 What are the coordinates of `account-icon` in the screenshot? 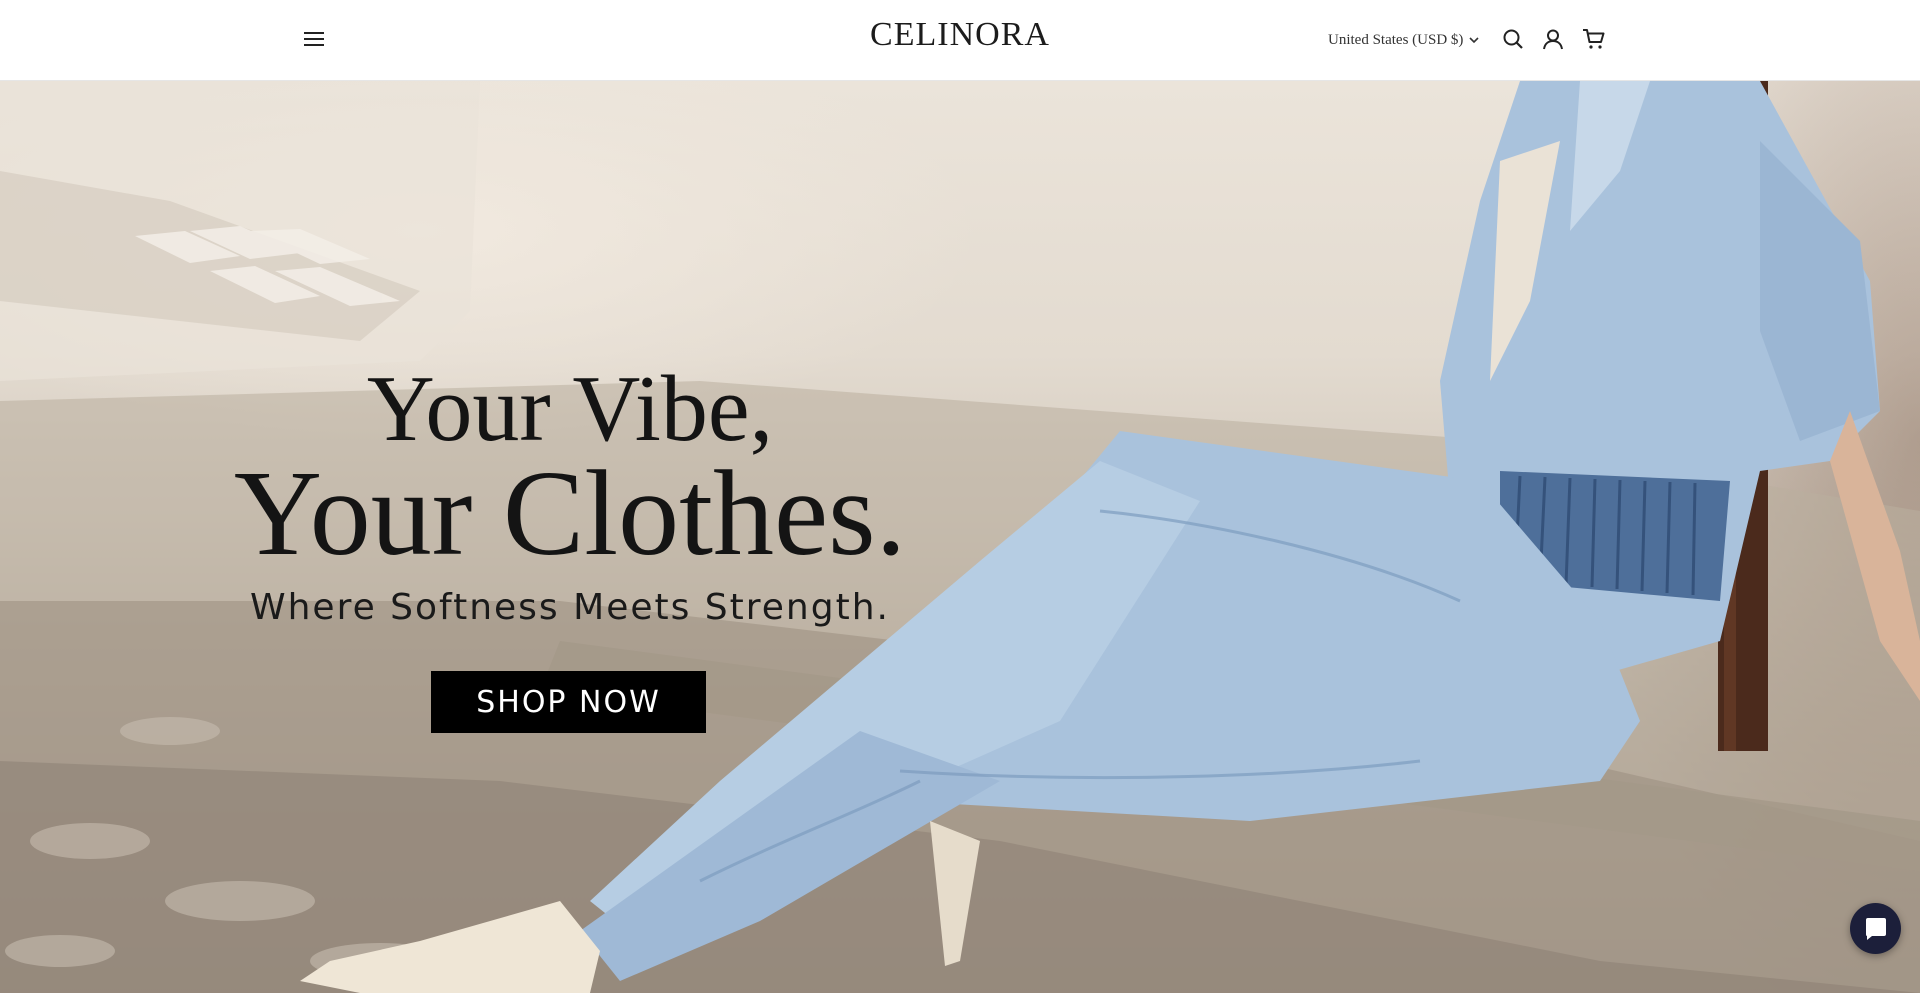 It's located at (1553, 39).